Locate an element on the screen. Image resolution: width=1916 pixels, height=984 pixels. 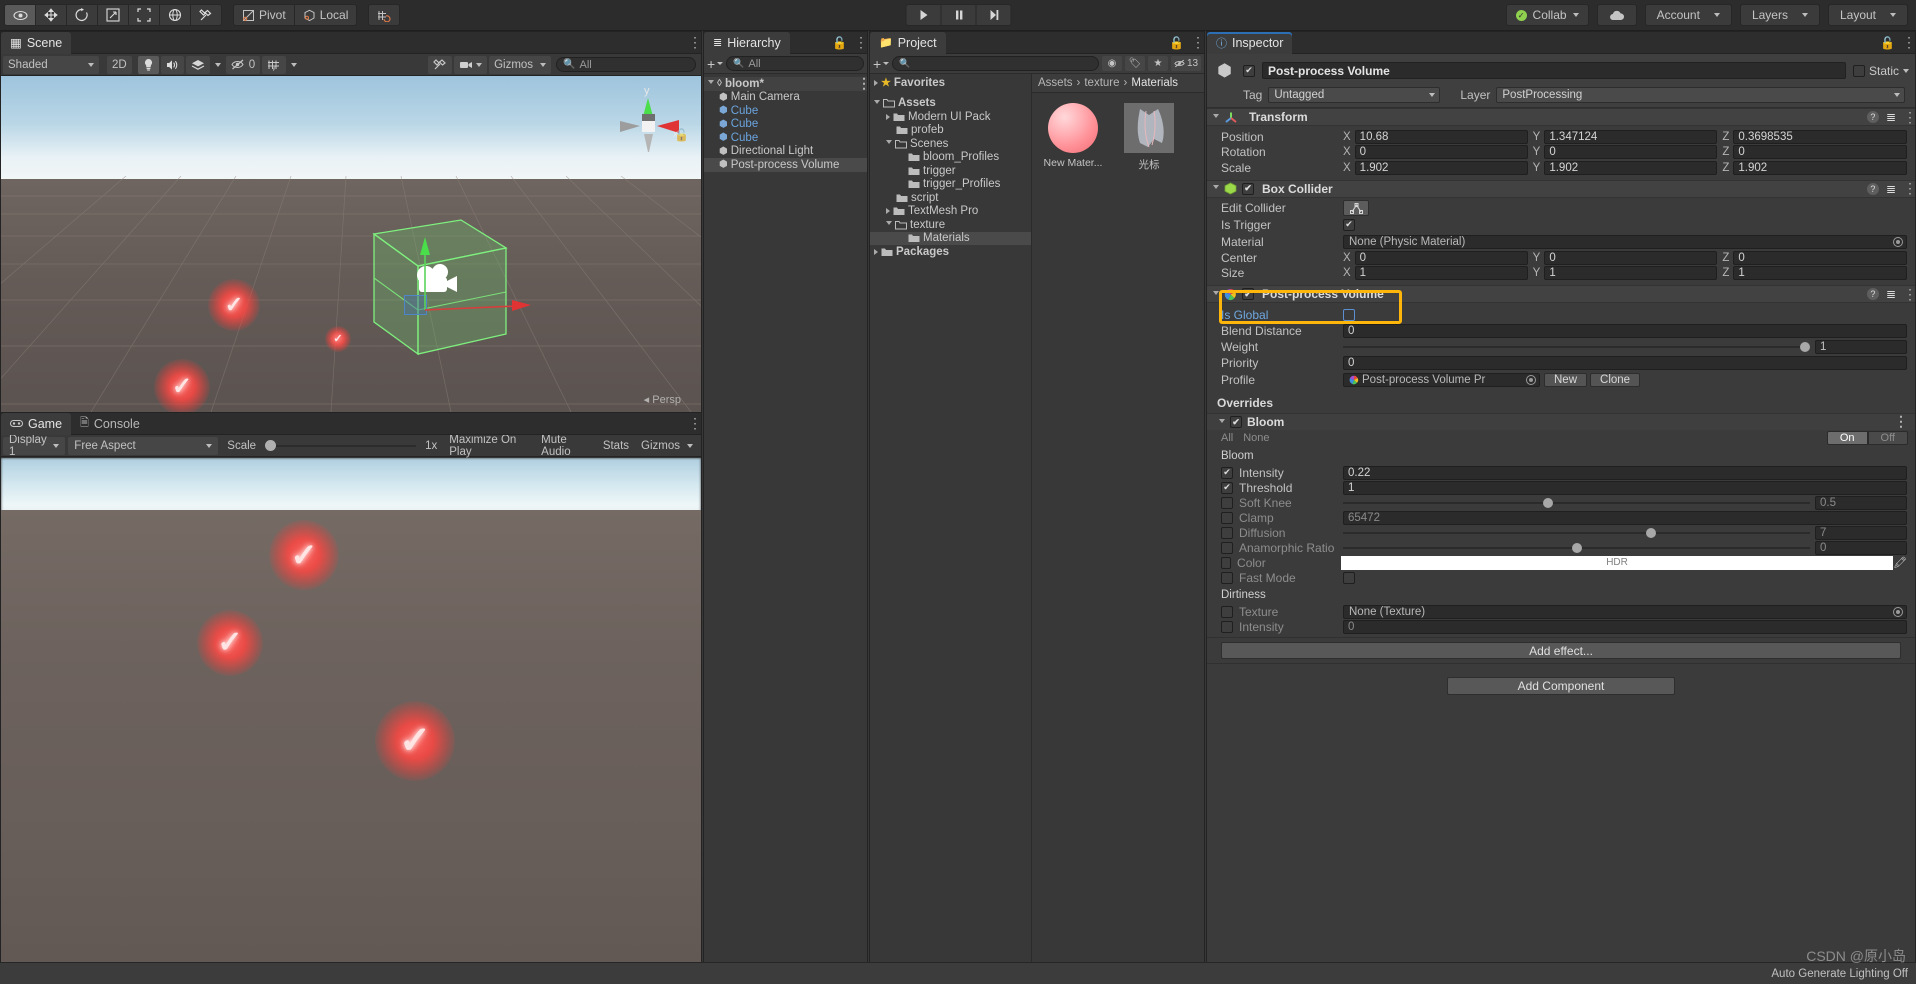
gizmos-dropdown: Gizmos is located at coordinates (520, 64).